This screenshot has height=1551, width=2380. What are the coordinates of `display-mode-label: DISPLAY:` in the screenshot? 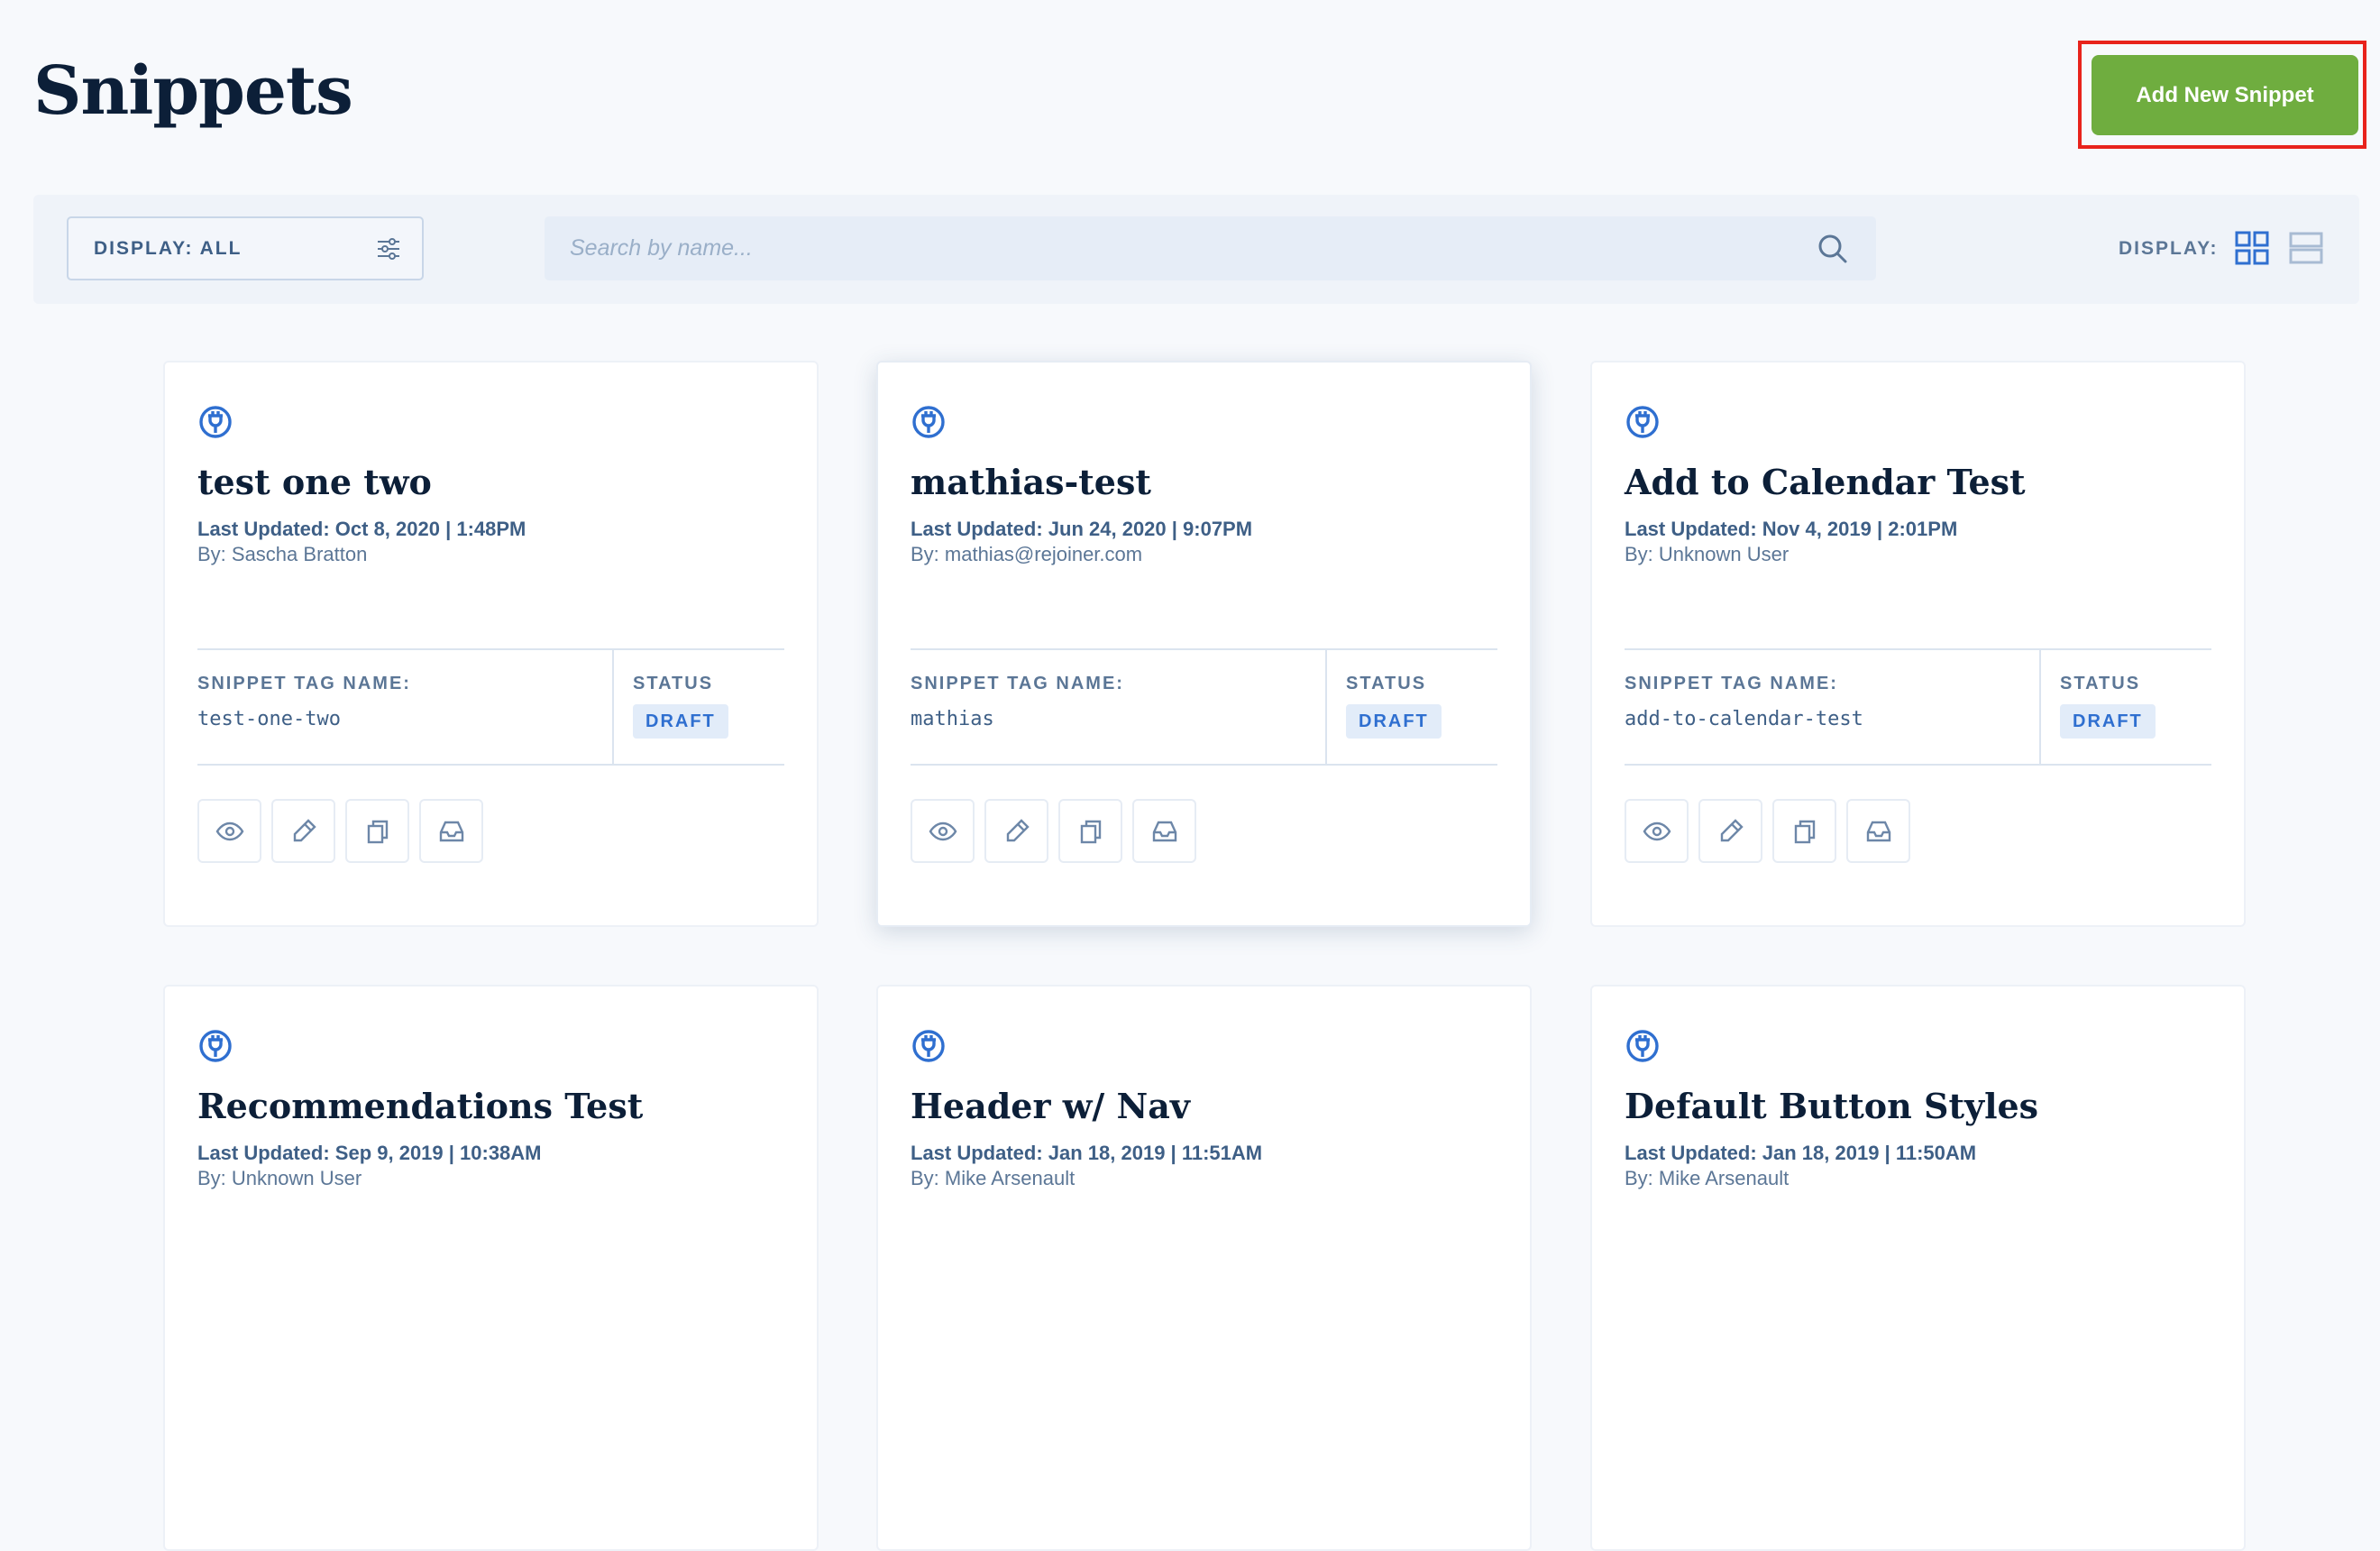 It's located at (2169, 249).